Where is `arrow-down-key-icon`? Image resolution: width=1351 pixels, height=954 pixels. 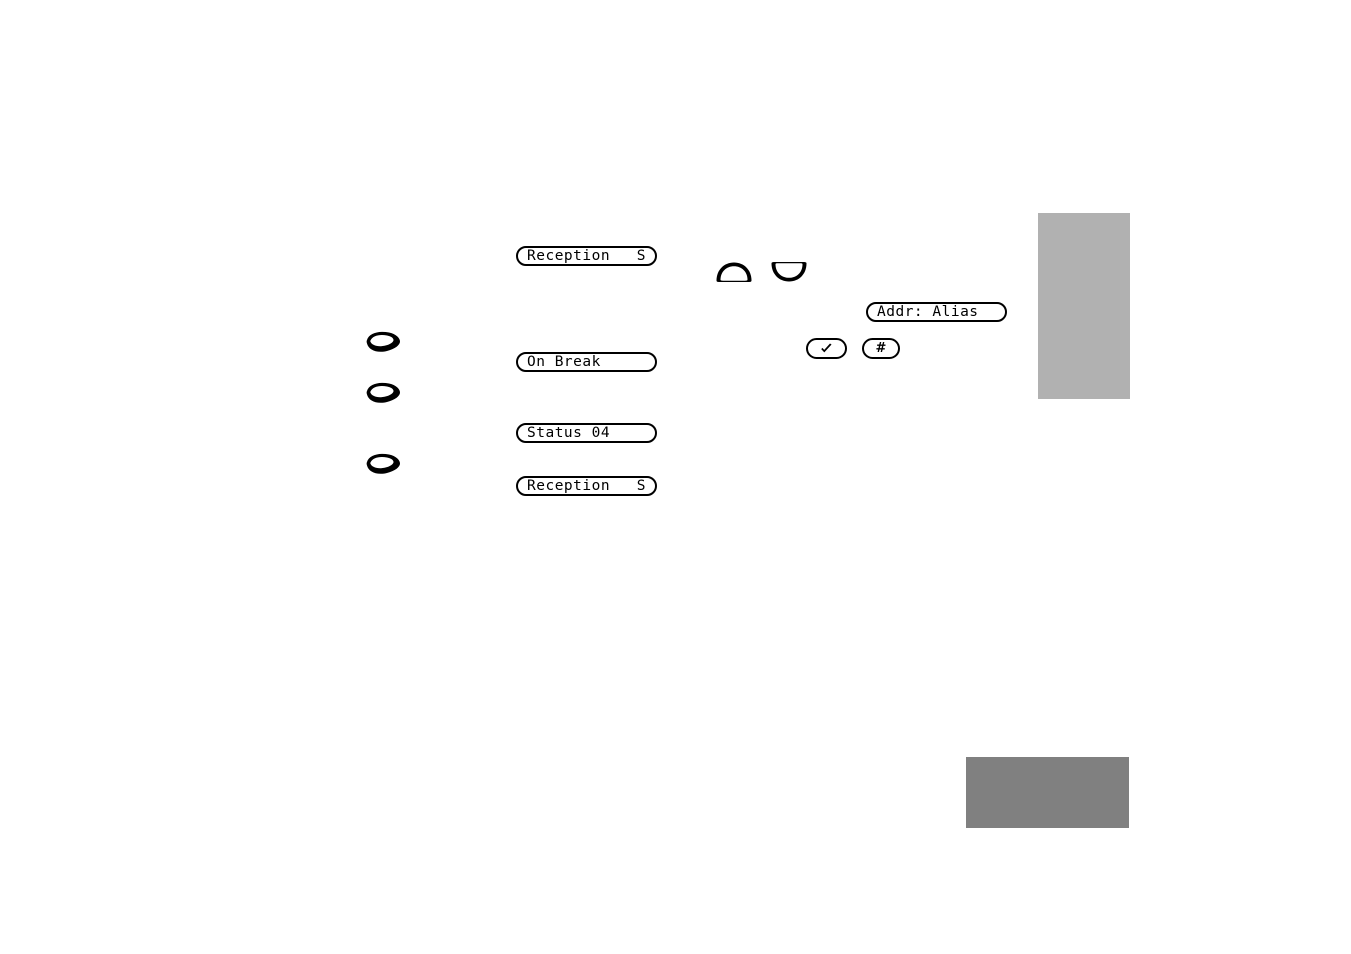 arrow-down-key-icon is located at coordinates (789, 272).